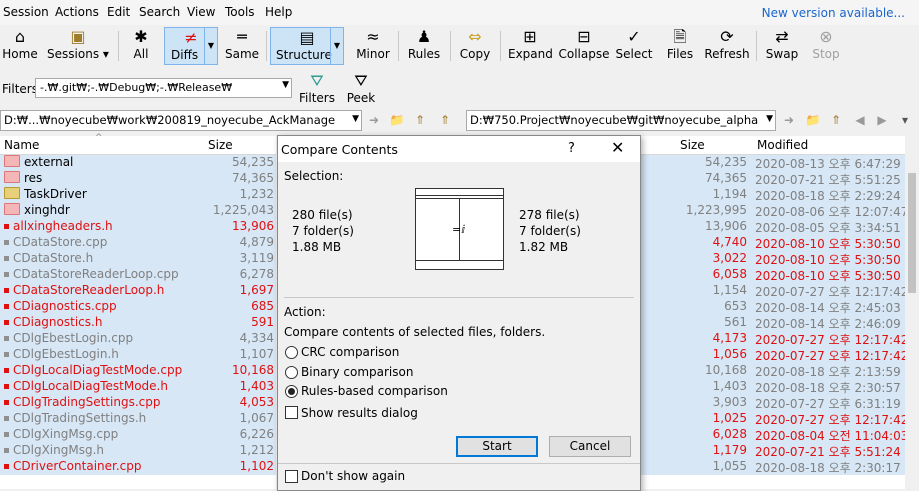 The width and height of the screenshot is (919, 491). I want to click on stop-button: ⊗ Stop, so click(826, 46).